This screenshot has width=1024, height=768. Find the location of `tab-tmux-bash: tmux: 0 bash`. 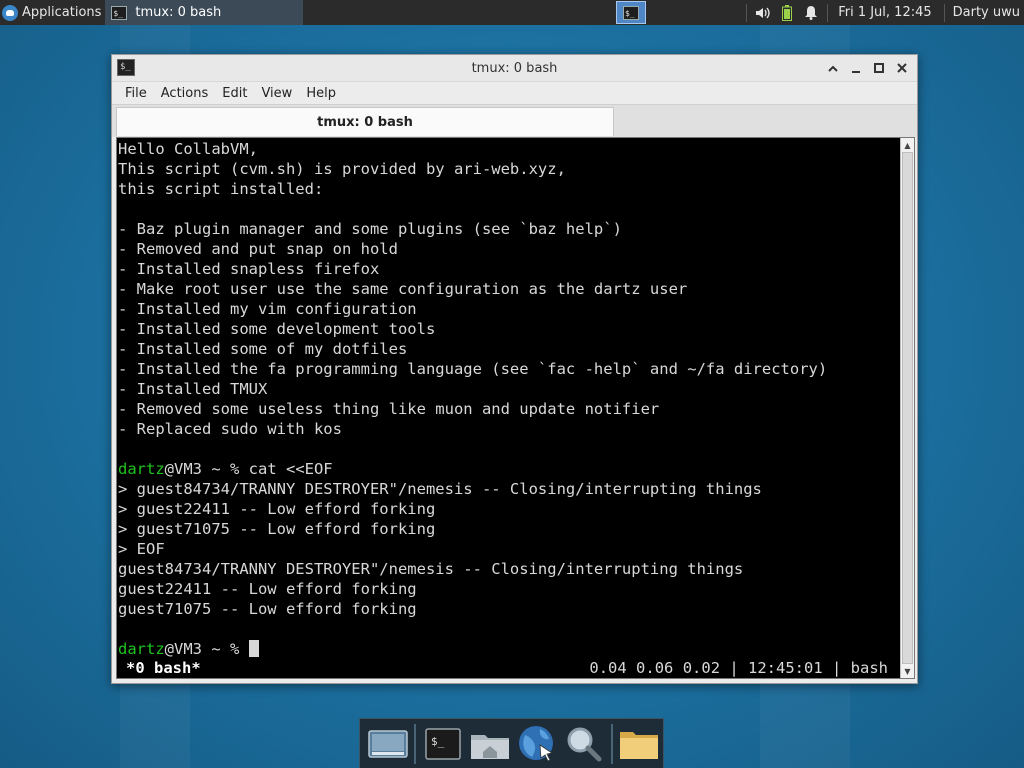

tab-tmux-bash: tmux: 0 bash is located at coordinates (365, 121).